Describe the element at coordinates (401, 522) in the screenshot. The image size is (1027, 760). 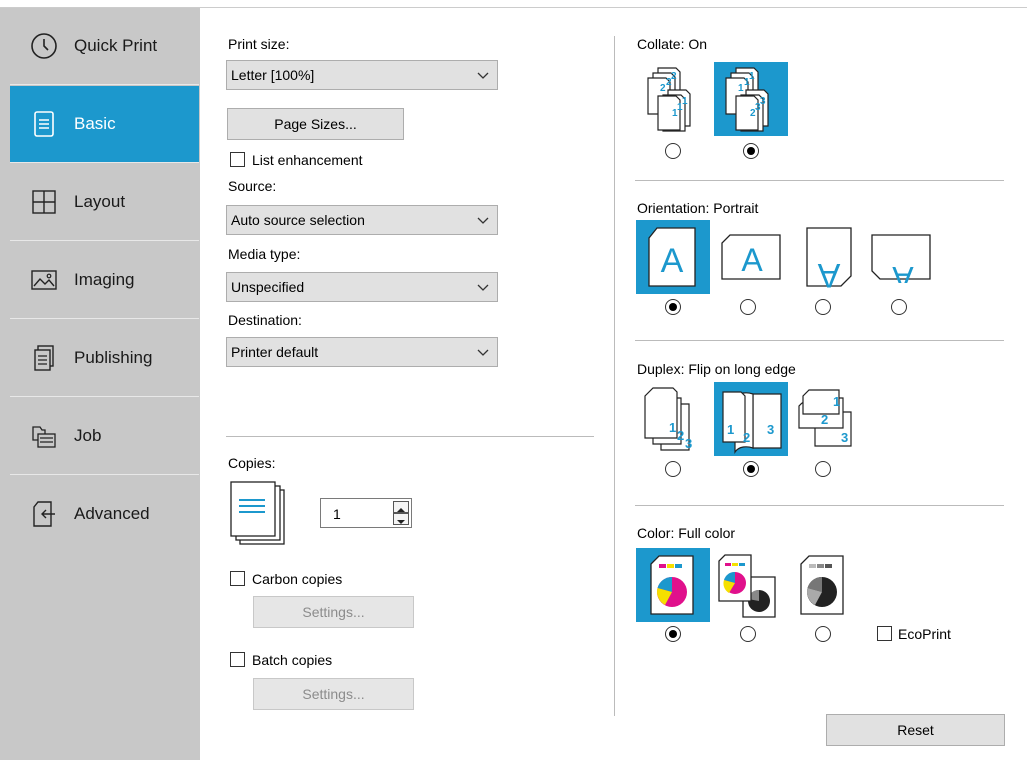
I see `triangle-down-icon` at that location.